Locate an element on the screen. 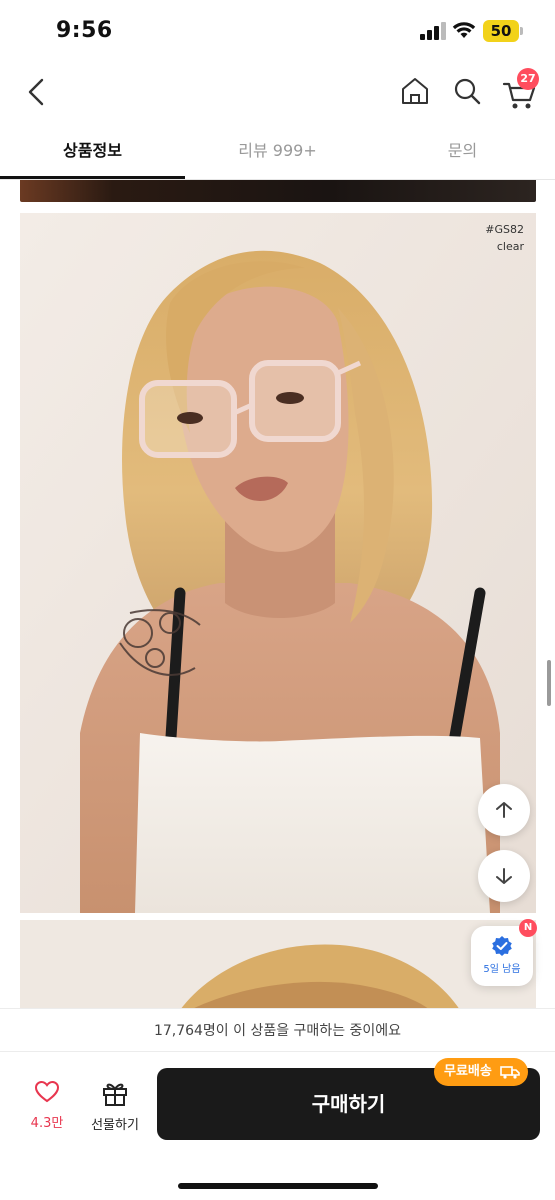  status-bar: 9:56 50 is located at coordinates (277, 31).